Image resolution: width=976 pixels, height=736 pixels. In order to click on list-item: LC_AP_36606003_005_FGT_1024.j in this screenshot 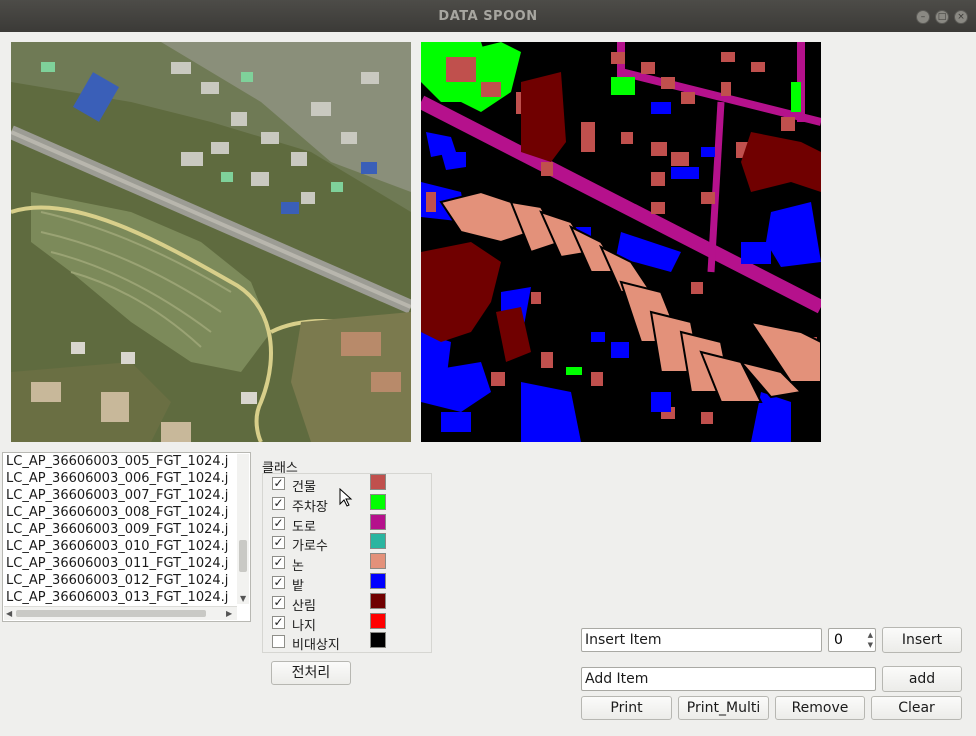, I will do `click(121, 461)`.